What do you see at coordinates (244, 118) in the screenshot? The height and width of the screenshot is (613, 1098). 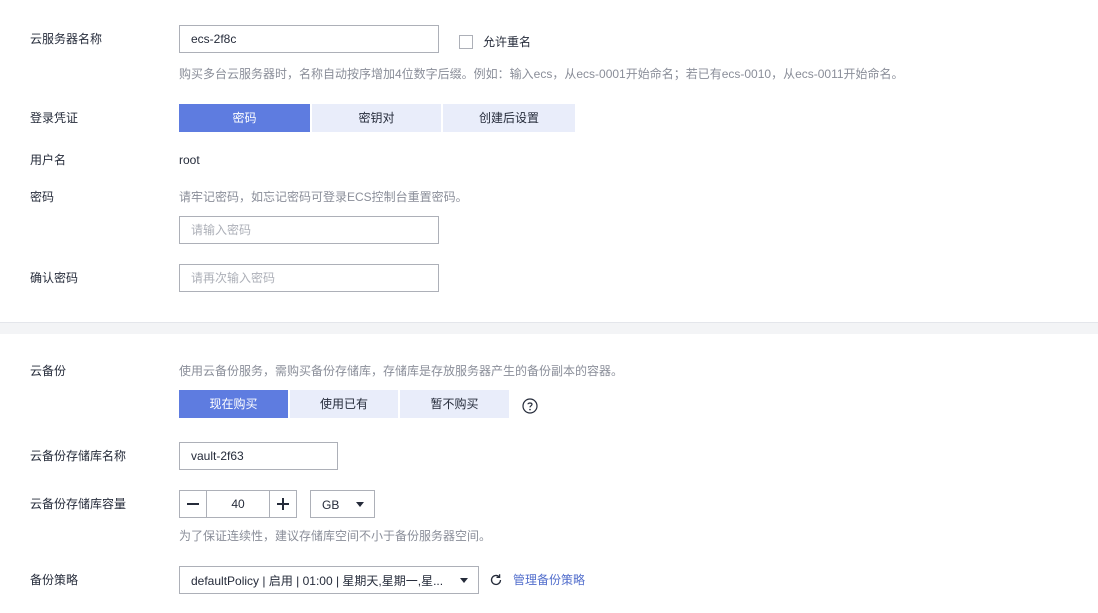 I see `login-password-option: 密码` at bounding box center [244, 118].